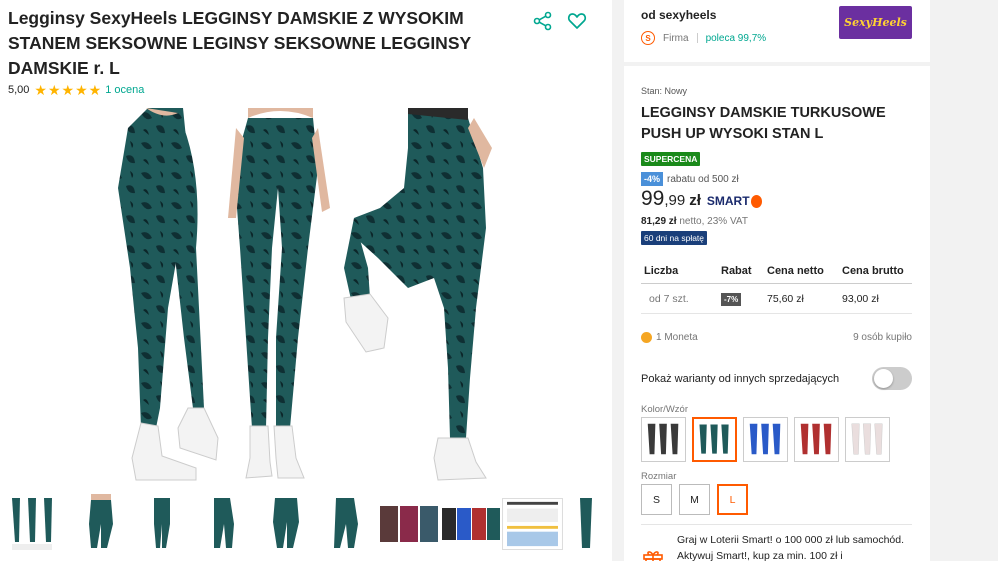 This screenshot has width=998, height=561. Describe the element at coordinates (882, 337) in the screenshot. I see `bought-count: 9 osób kupiło` at that location.